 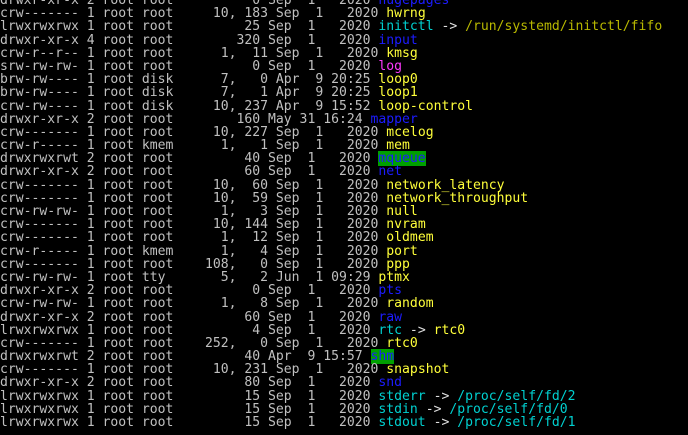 I want to click on symlink-target: rtc0, so click(x=449, y=330).